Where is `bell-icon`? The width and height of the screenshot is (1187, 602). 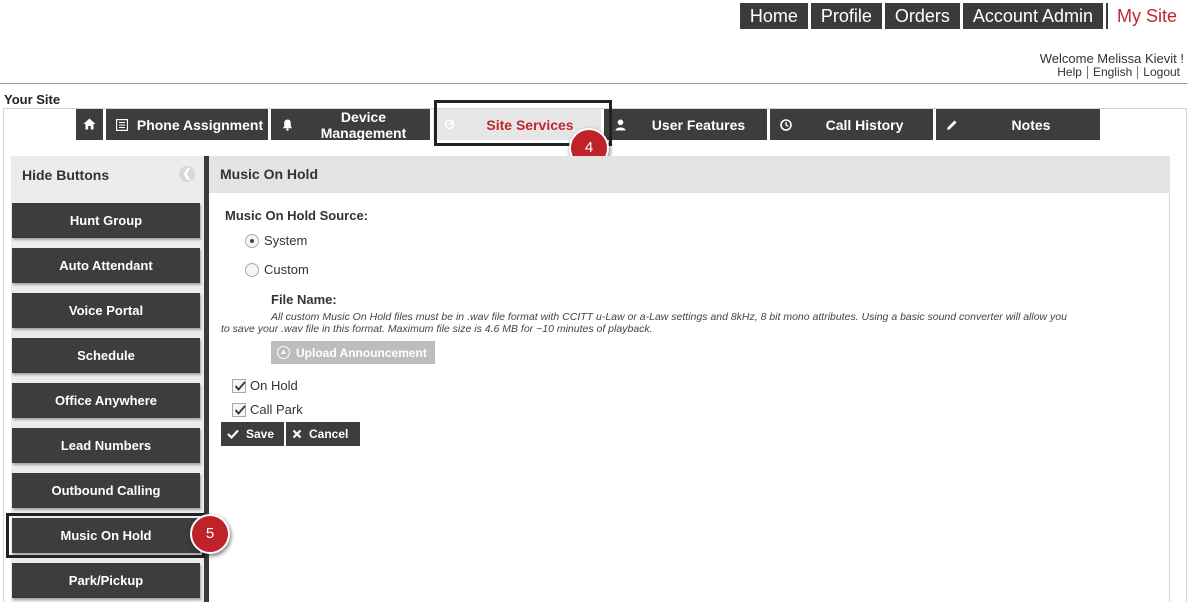 bell-icon is located at coordinates (287, 125).